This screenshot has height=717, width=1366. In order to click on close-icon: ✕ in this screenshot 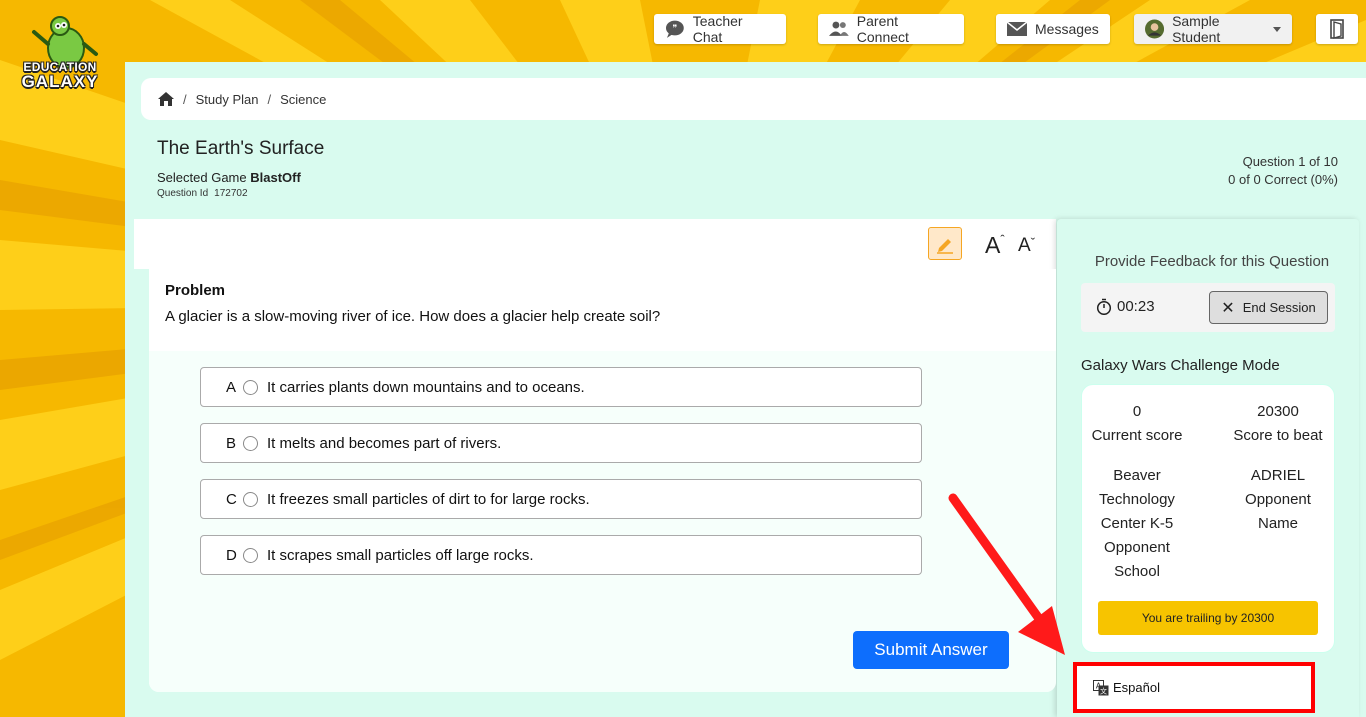, I will do `click(1228, 308)`.